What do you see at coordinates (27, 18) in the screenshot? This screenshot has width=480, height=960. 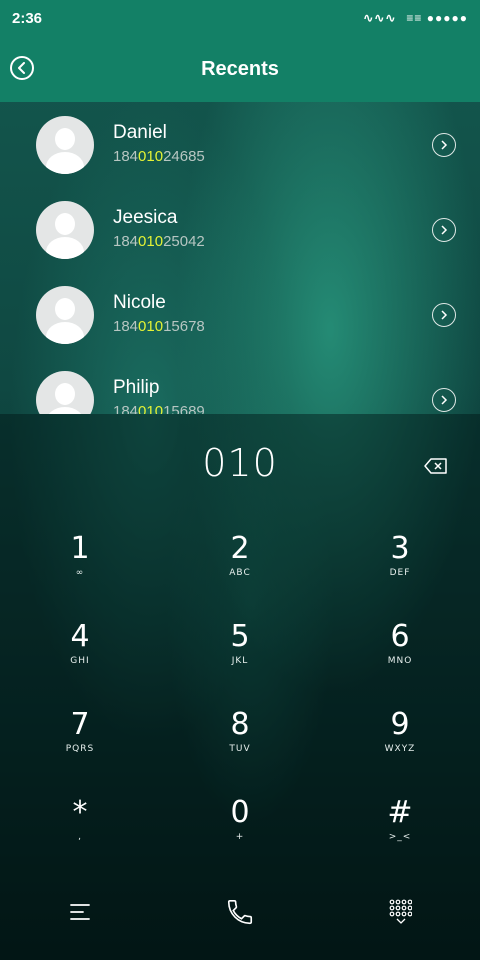 I see `status-time: 2:36` at bounding box center [27, 18].